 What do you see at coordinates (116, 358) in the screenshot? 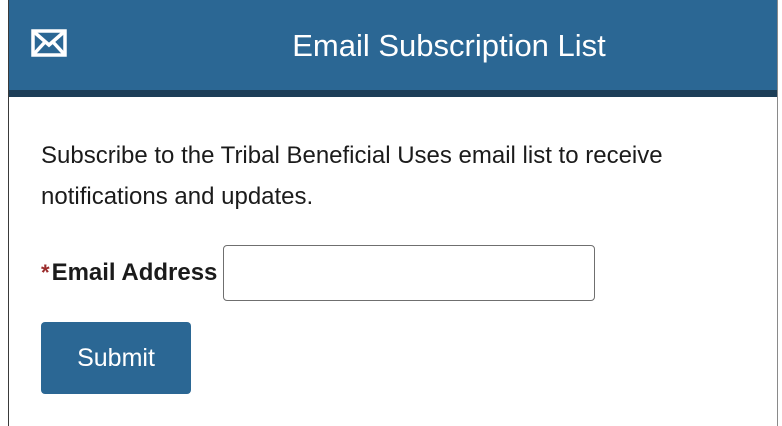
I see `submit-button: Submit` at bounding box center [116, 358].